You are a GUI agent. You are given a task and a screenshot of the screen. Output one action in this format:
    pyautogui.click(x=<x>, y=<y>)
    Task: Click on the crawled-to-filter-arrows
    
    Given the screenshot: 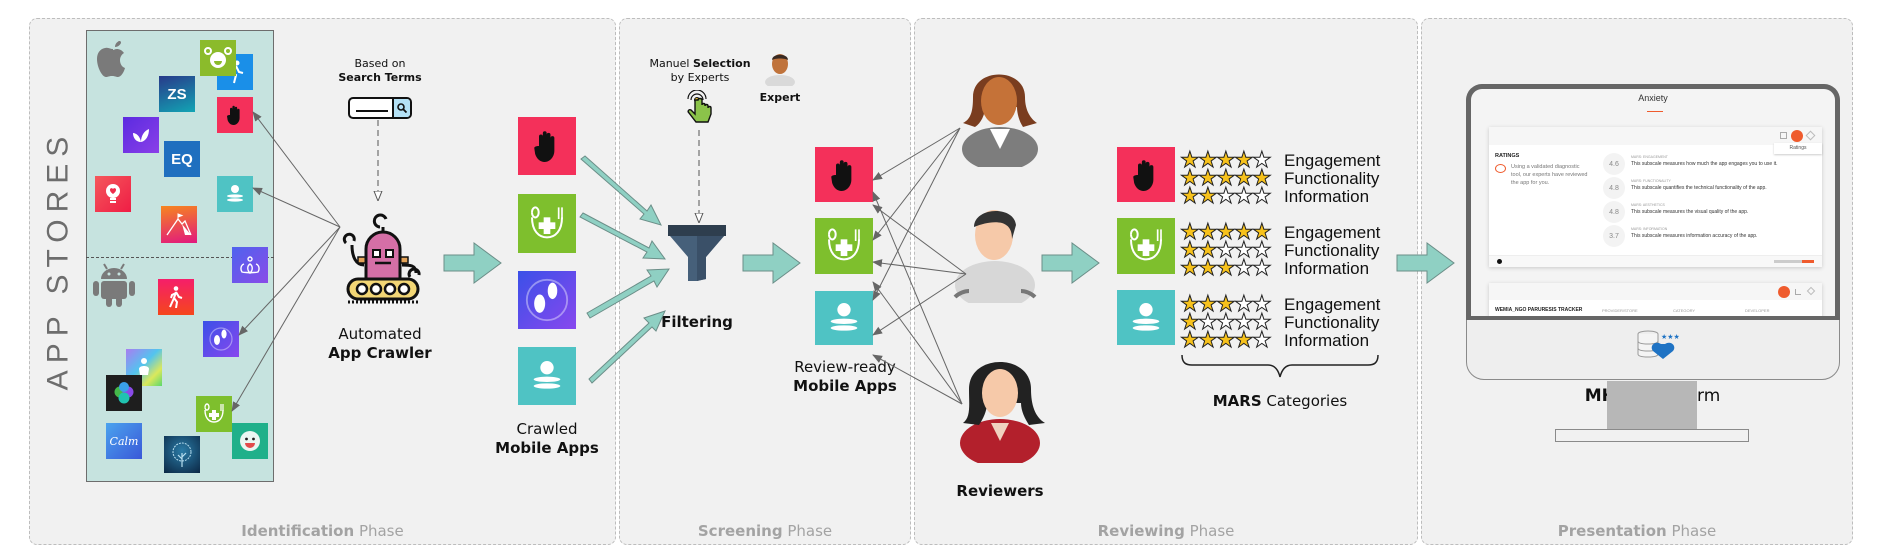 What is the action you would take?
    pyautogui.click(x=624, y=269)
    